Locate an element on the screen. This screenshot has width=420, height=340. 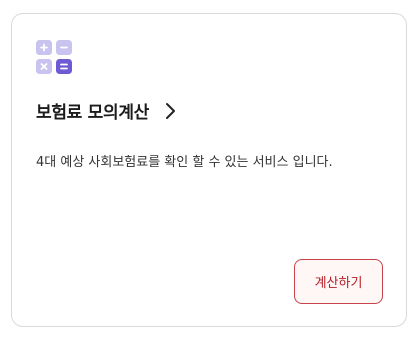
card-title-link: 보험료 모의계산 is located at coordinates (106, 110).